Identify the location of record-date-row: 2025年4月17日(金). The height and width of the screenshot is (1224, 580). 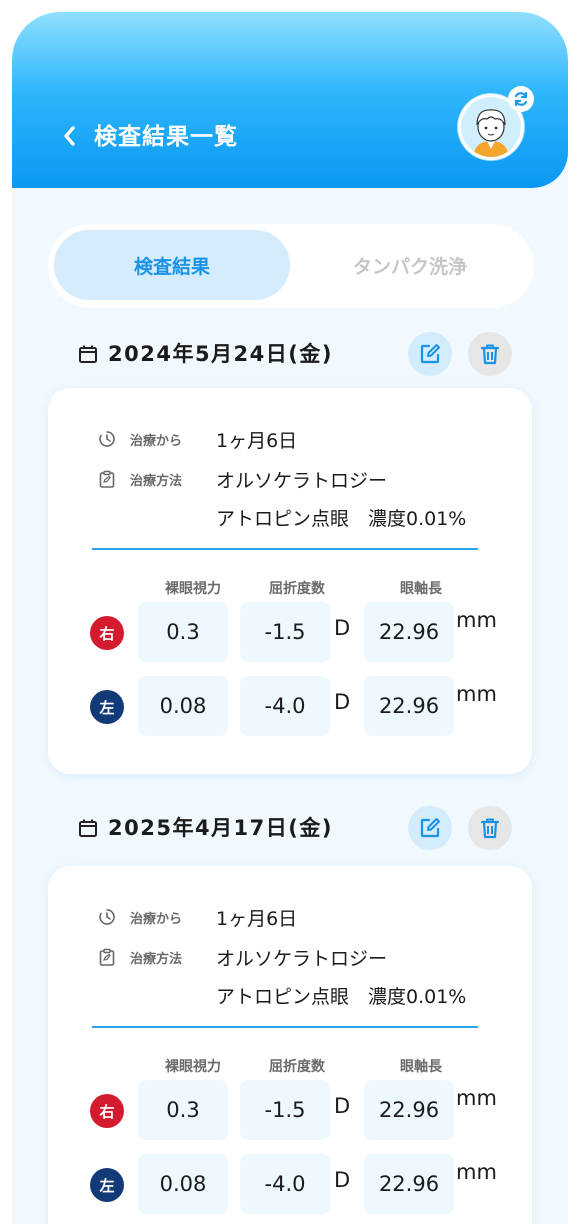
(298, 828).